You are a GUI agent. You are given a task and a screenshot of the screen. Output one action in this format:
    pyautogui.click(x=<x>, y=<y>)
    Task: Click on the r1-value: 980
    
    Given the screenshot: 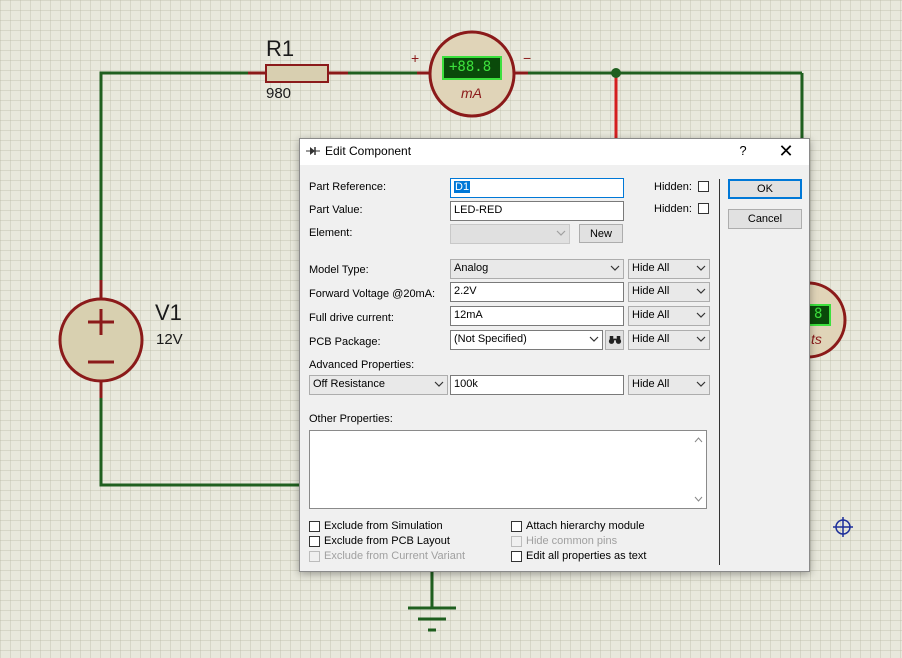 What is the action you would take?
    pyautogui.click(x=279, y=93)
    